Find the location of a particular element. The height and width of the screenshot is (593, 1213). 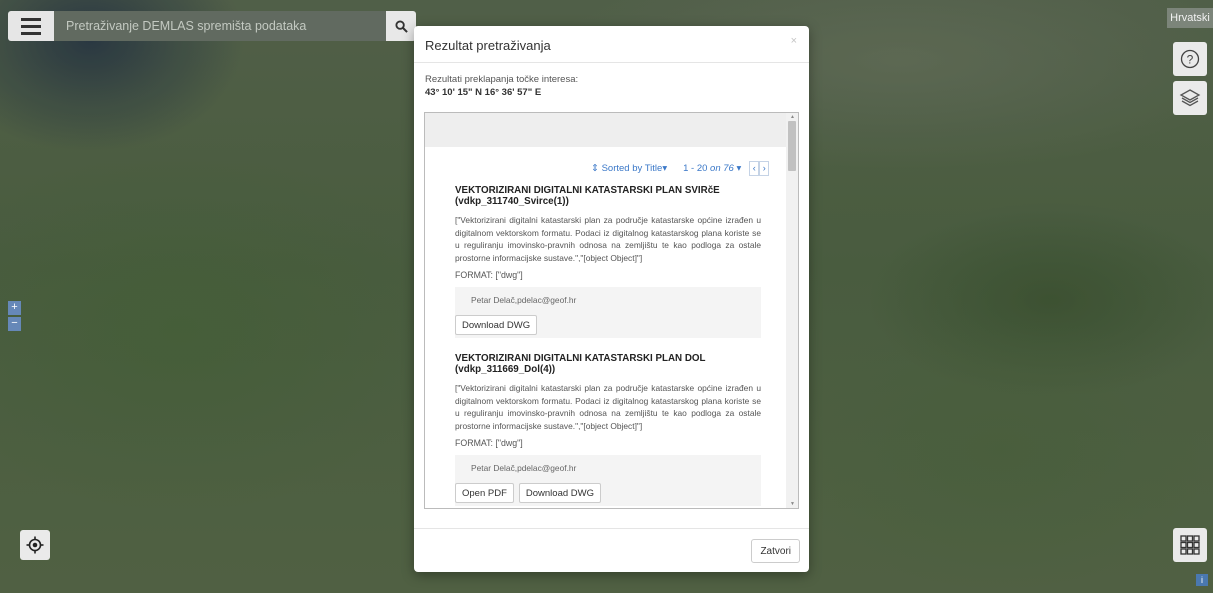

apps-button is located at coordinates (1190, 545).